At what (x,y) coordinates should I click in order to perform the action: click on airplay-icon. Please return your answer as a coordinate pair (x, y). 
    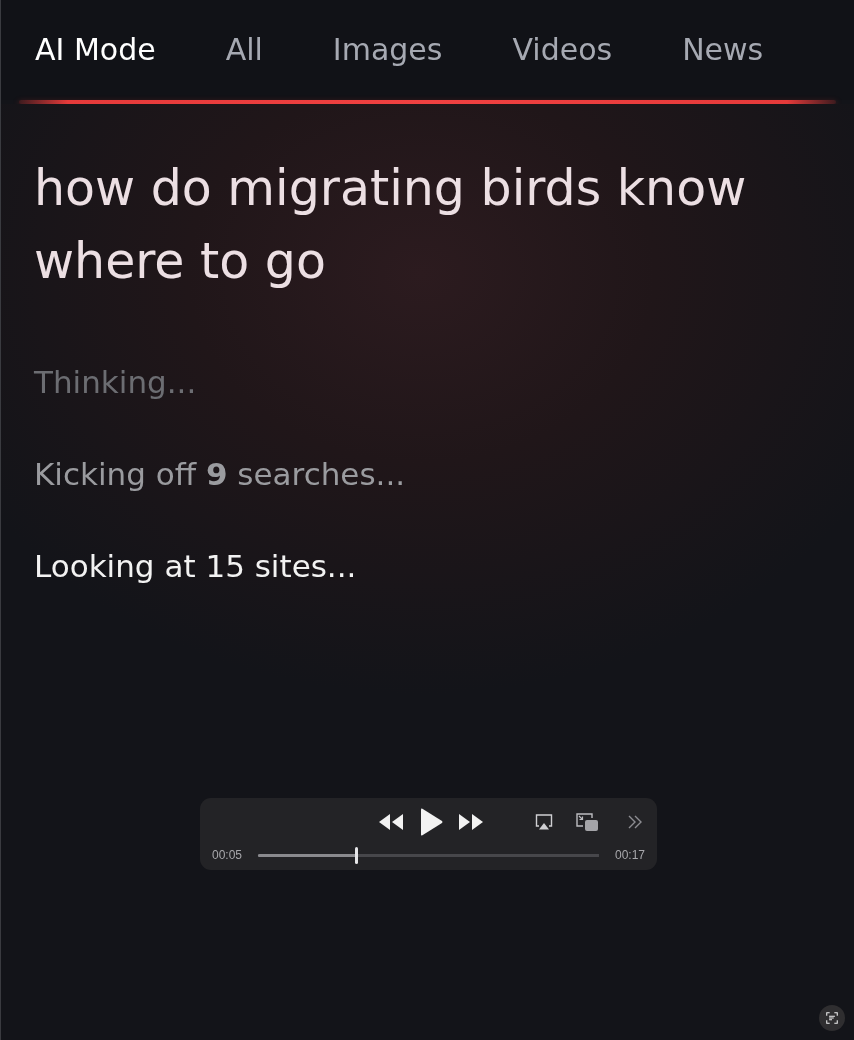
    Looking at the image, I should click on (544, 822).